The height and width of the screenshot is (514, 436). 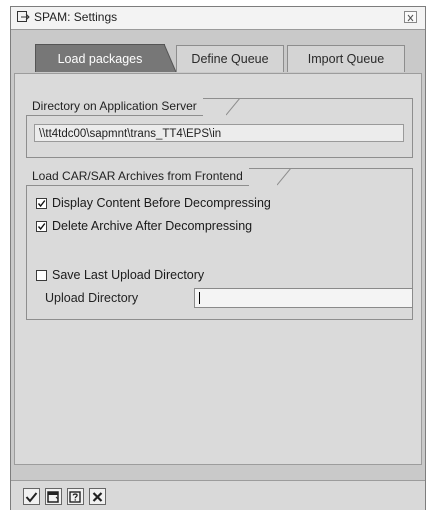 What do you see at coordinates (219, 133) in the screenshot?
I see `app-server-directory-field: \\tt4tdc00\sapmnt\trans_TT4\EPS\in` at bounding box center [219, 133].